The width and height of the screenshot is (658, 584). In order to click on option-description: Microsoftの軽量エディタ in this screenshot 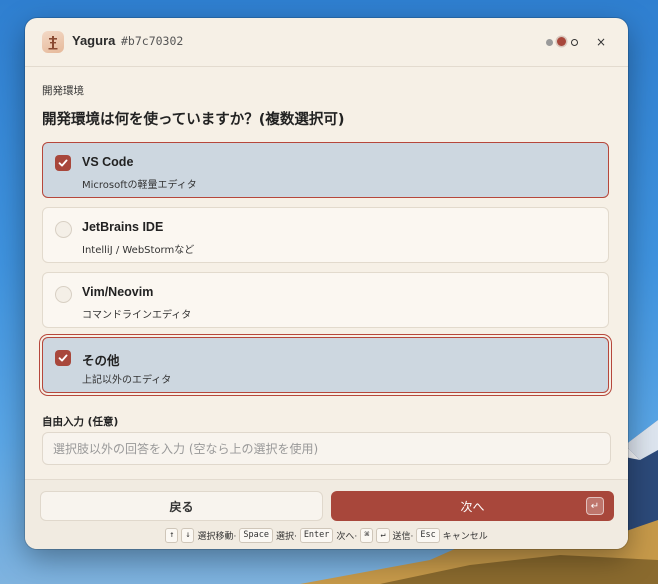, I will do `click(139, 185)`.